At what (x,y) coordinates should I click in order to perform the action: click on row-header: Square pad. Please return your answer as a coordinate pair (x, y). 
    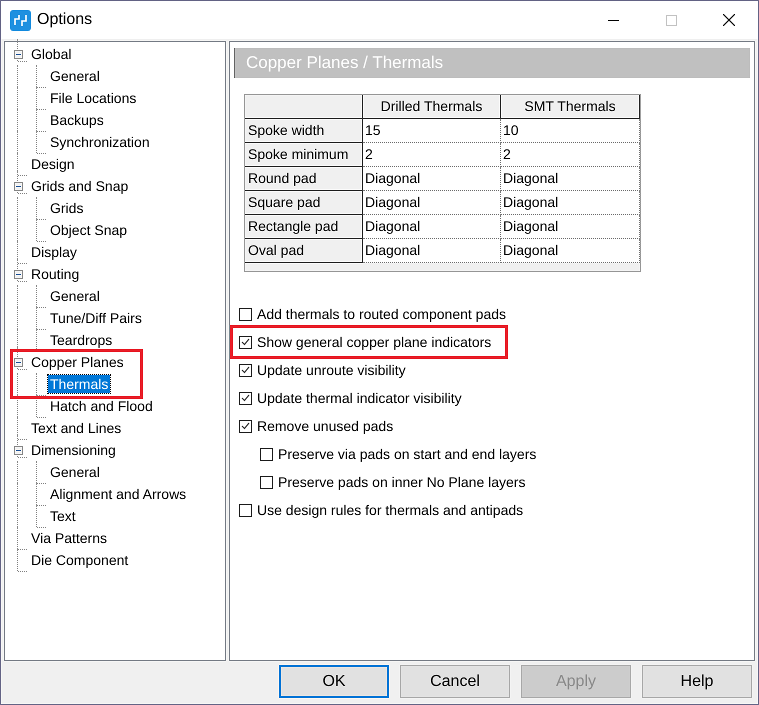
    Looking at the image, I should click on (304, 203).